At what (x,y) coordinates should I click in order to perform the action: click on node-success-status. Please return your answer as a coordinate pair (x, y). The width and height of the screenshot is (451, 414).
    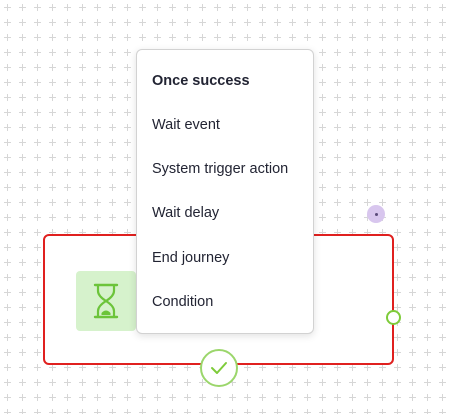
    Looking at the image, I should click on (219, 368).